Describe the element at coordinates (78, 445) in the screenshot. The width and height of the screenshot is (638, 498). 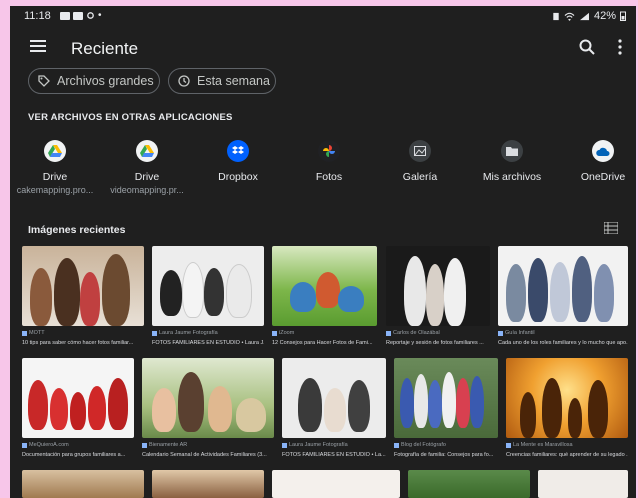
I see `image-source: MeQuieroA.com` at that location.